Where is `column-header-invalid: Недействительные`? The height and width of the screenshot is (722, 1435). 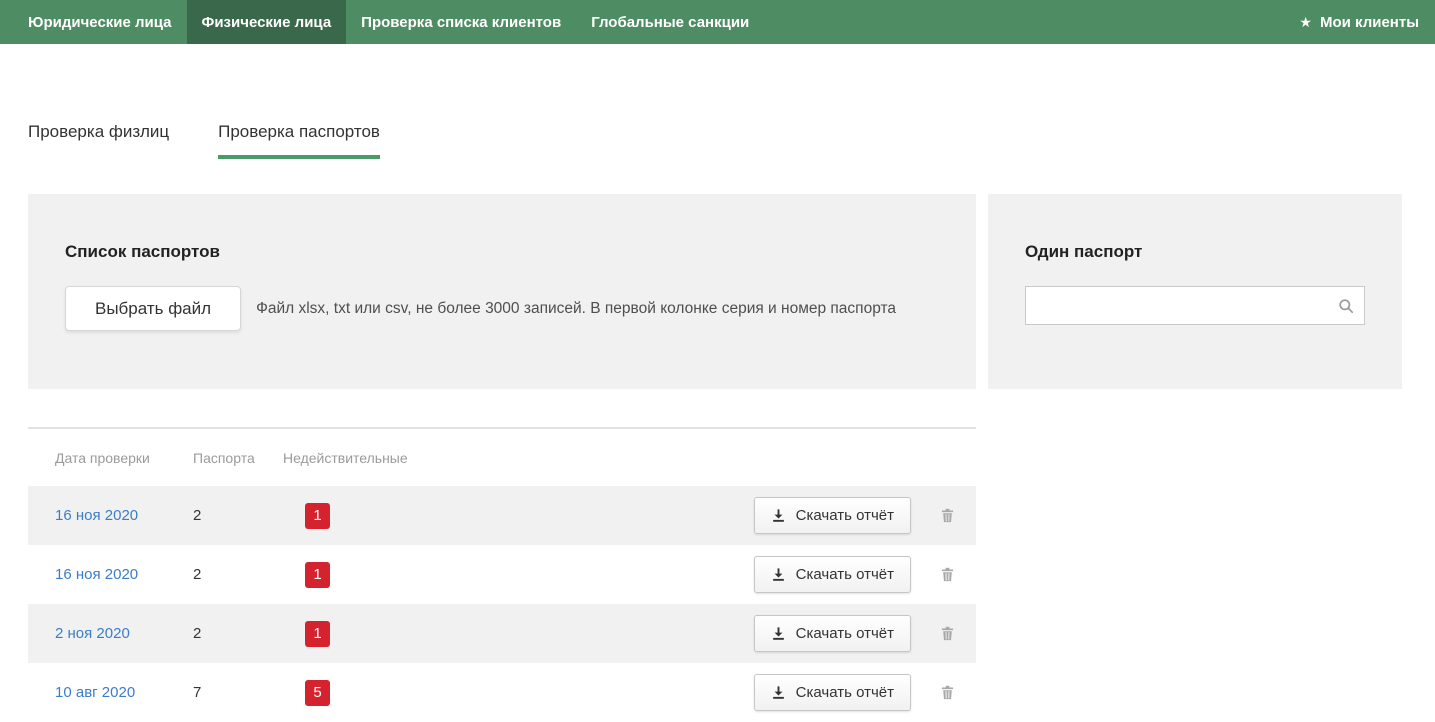 column-header-invalid: Недействительные is located at coordinates (618, 458).